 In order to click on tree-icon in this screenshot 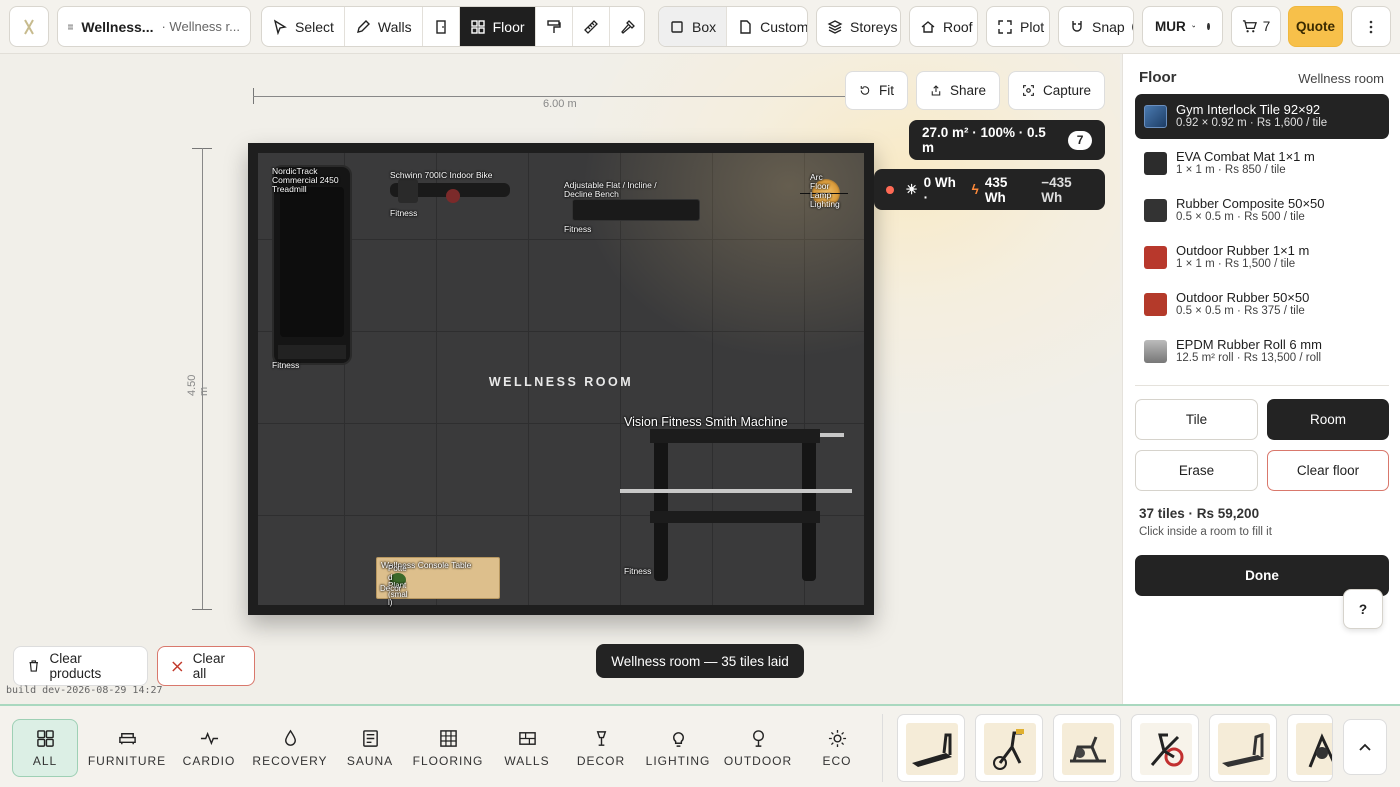, I will do `click(758, 738)`.